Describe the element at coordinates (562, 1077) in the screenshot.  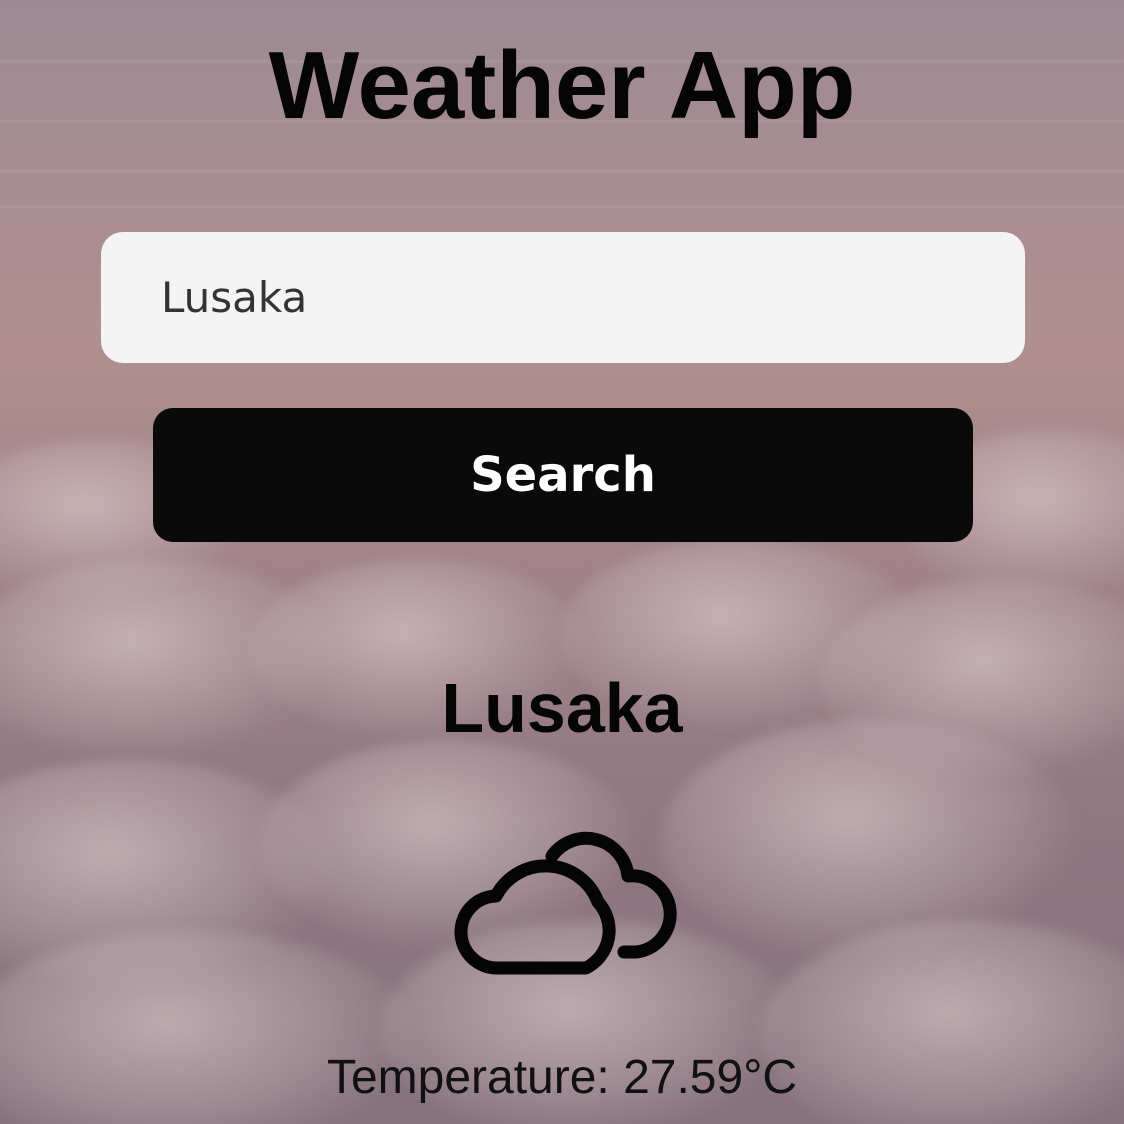
I see `temperature-readout: Temperature: 27.59°C` at that location.